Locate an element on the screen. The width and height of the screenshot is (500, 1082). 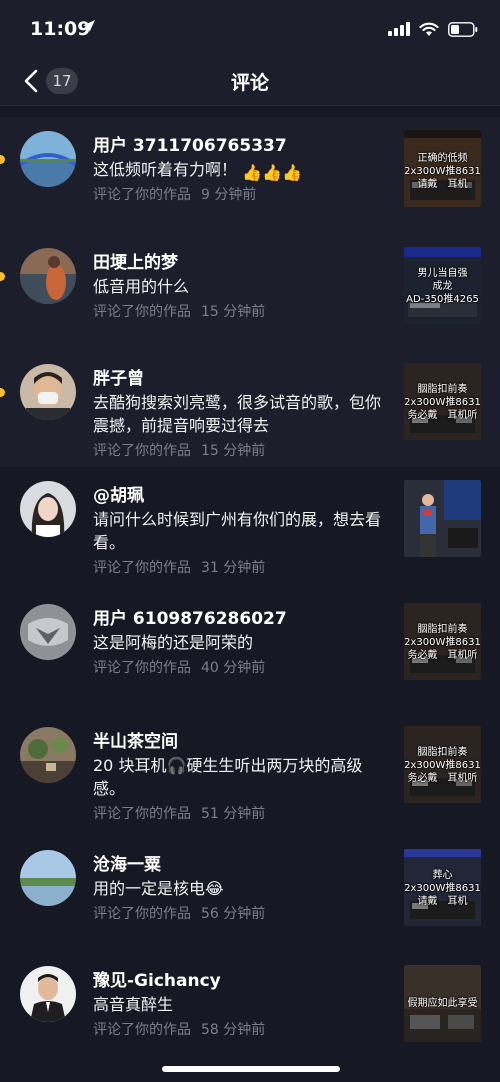
status-indicators is located at coordinates (433, 29).